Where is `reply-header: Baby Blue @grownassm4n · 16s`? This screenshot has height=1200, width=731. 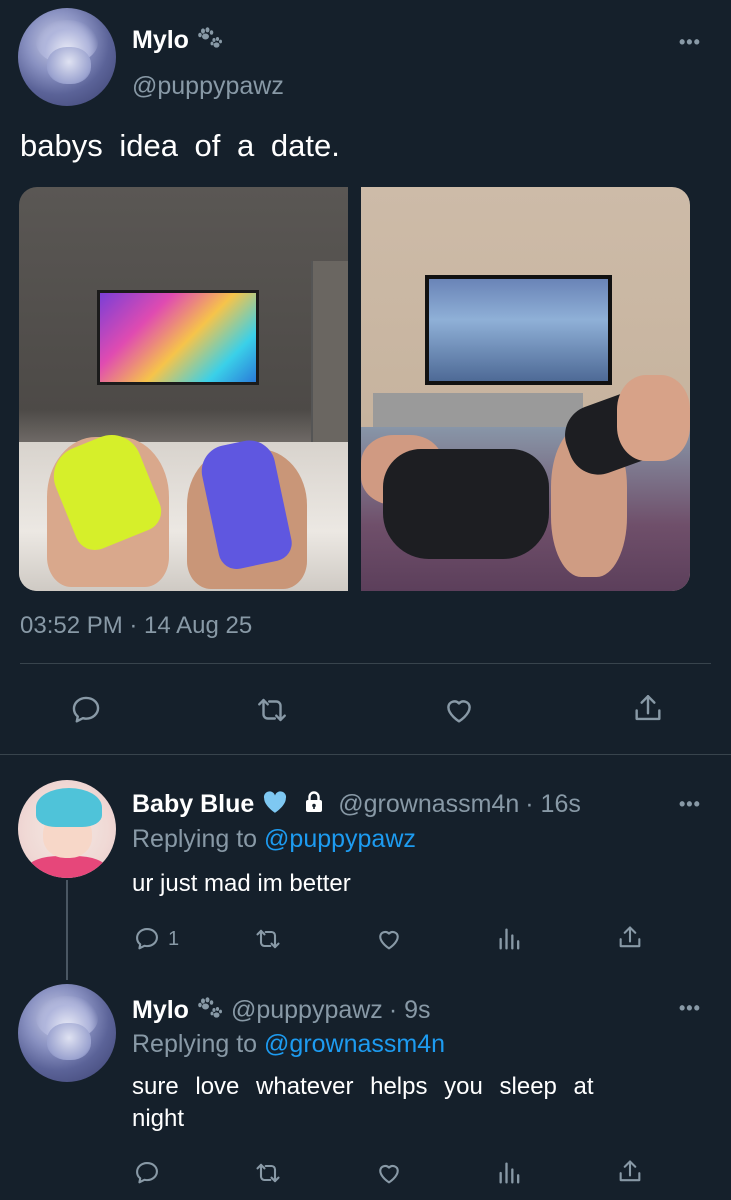 reply-header: Baby Blue @grownassm4n · 16s is located at coordinates (356, 804).